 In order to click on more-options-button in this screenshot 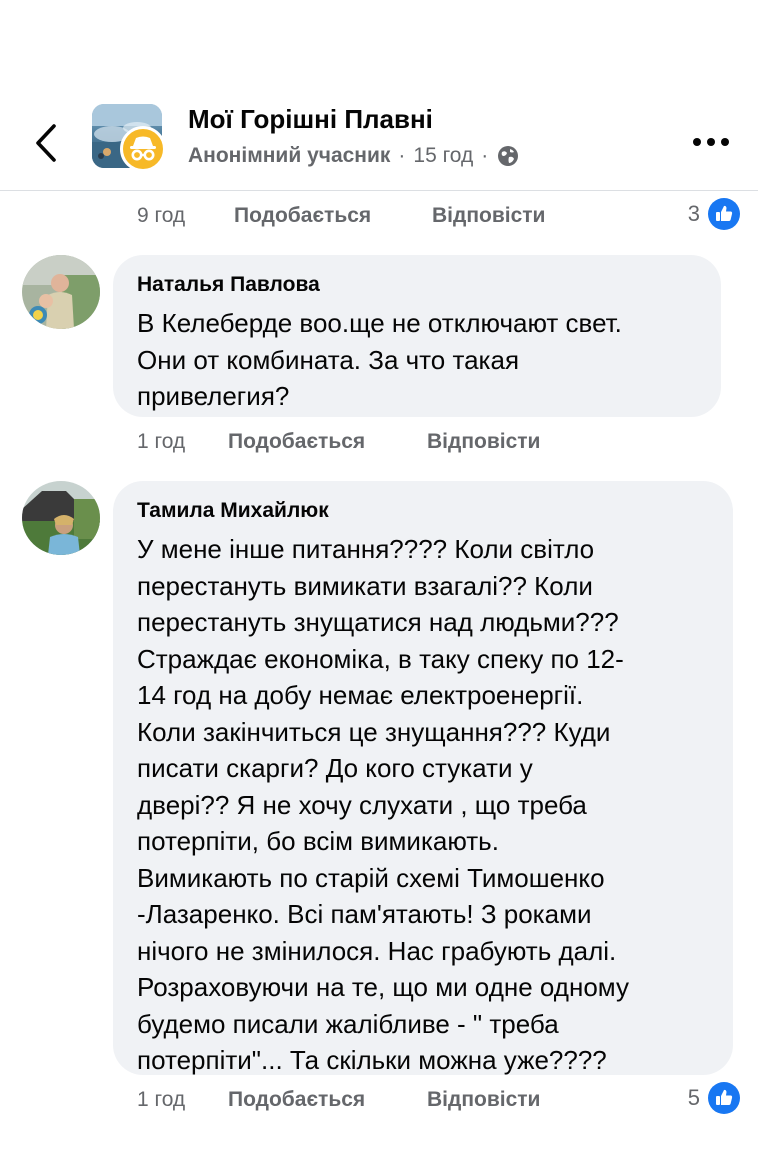, I will do `click(711, 142)`.